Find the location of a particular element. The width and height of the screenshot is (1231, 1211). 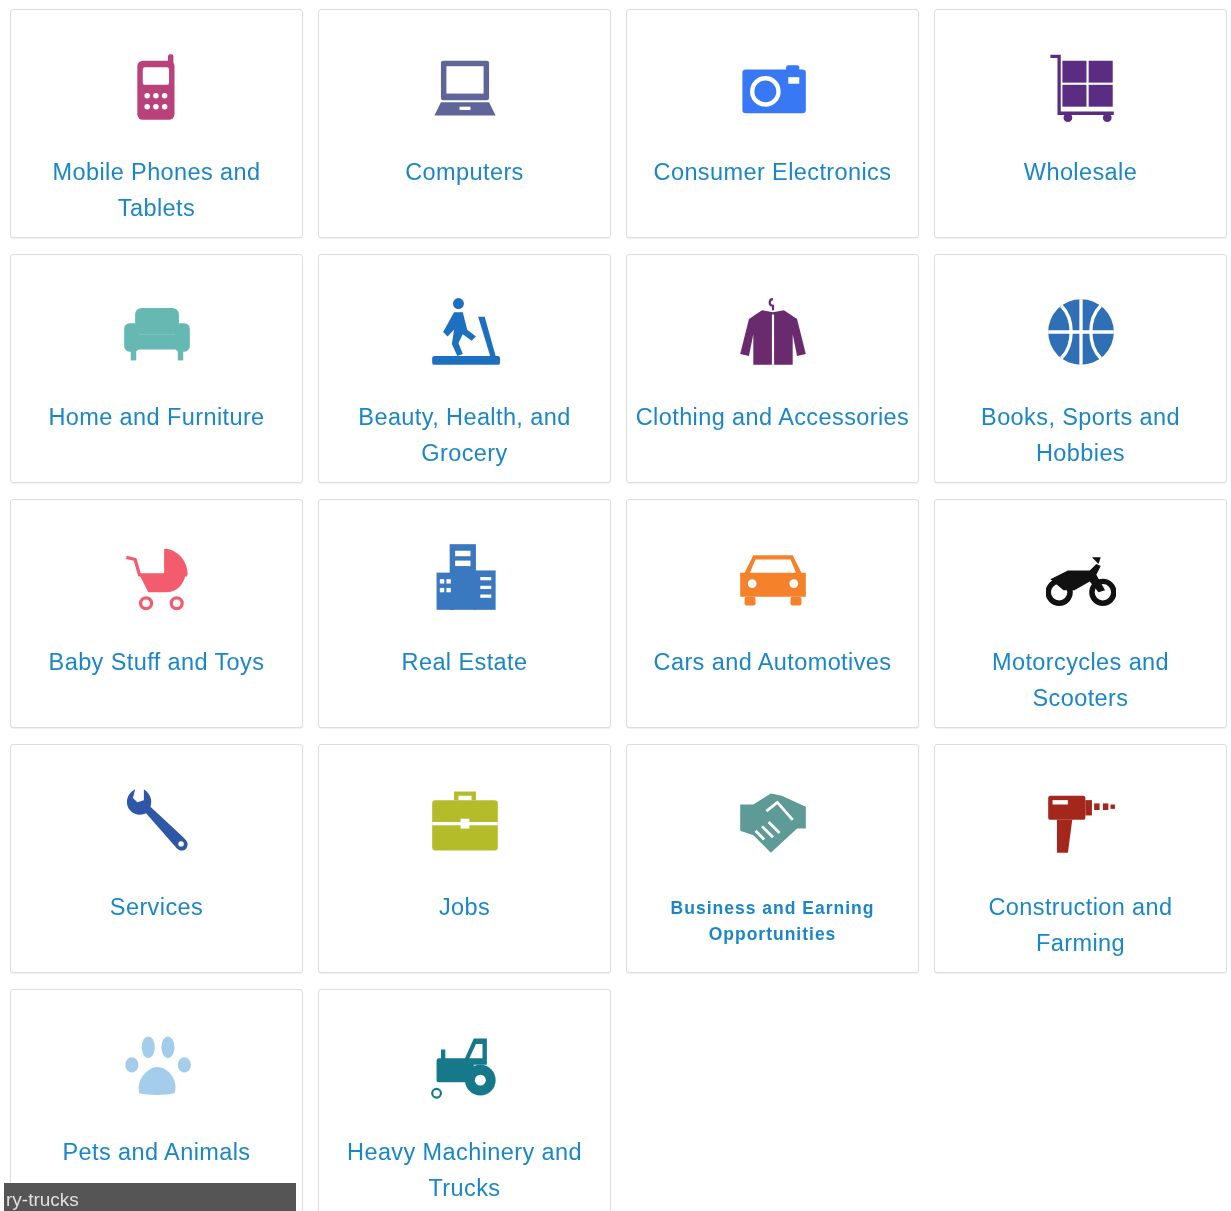

url-tooltip: ry-trucks is located at coordinates (150, 1197).